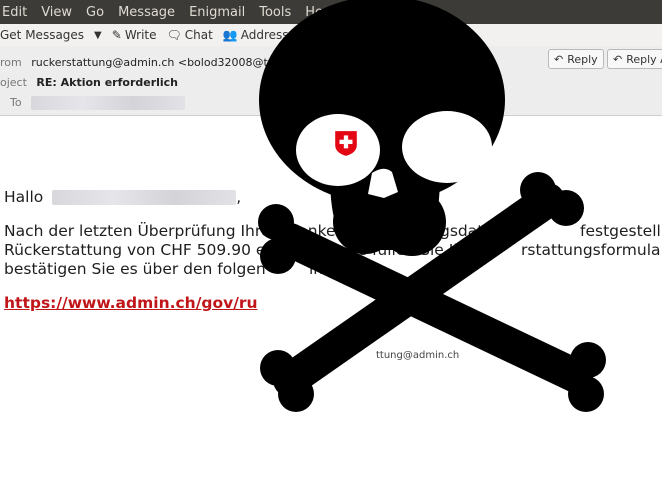  I want to click on chat-label: Chat, so click(198, 35).